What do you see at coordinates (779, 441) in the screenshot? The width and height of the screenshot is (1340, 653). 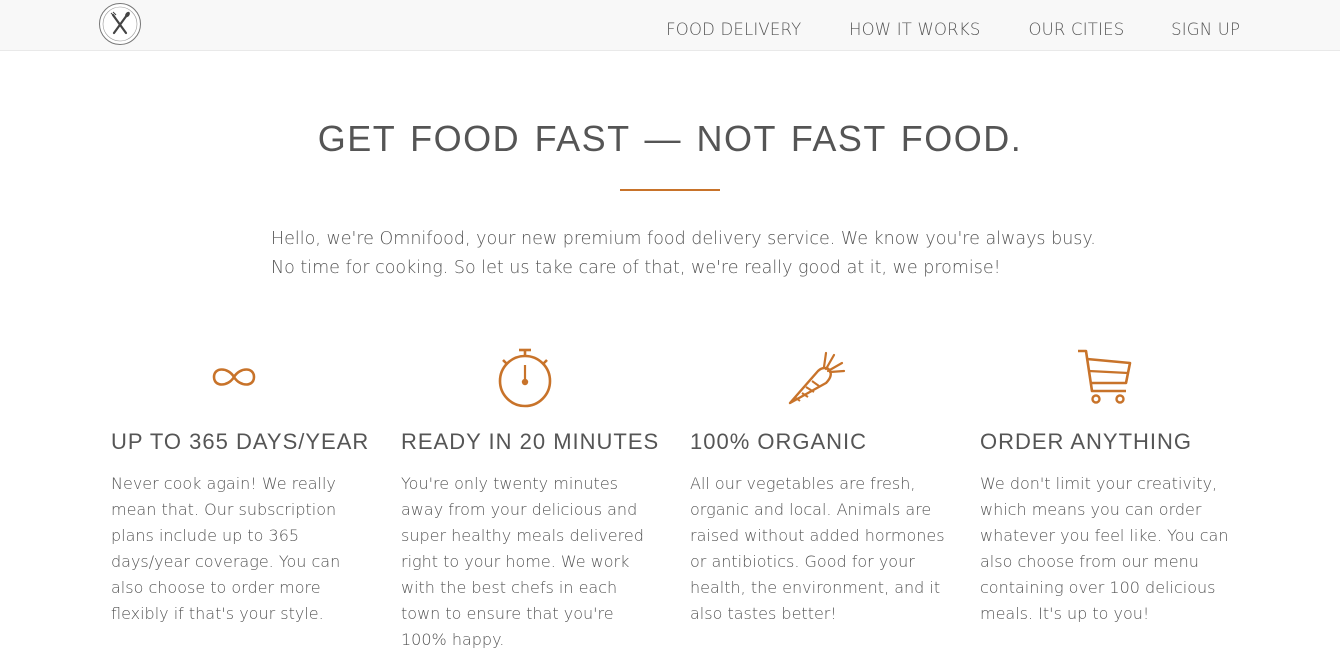 I see `feature-title: 100% ORGANIC` at bounding box center [779, 441].